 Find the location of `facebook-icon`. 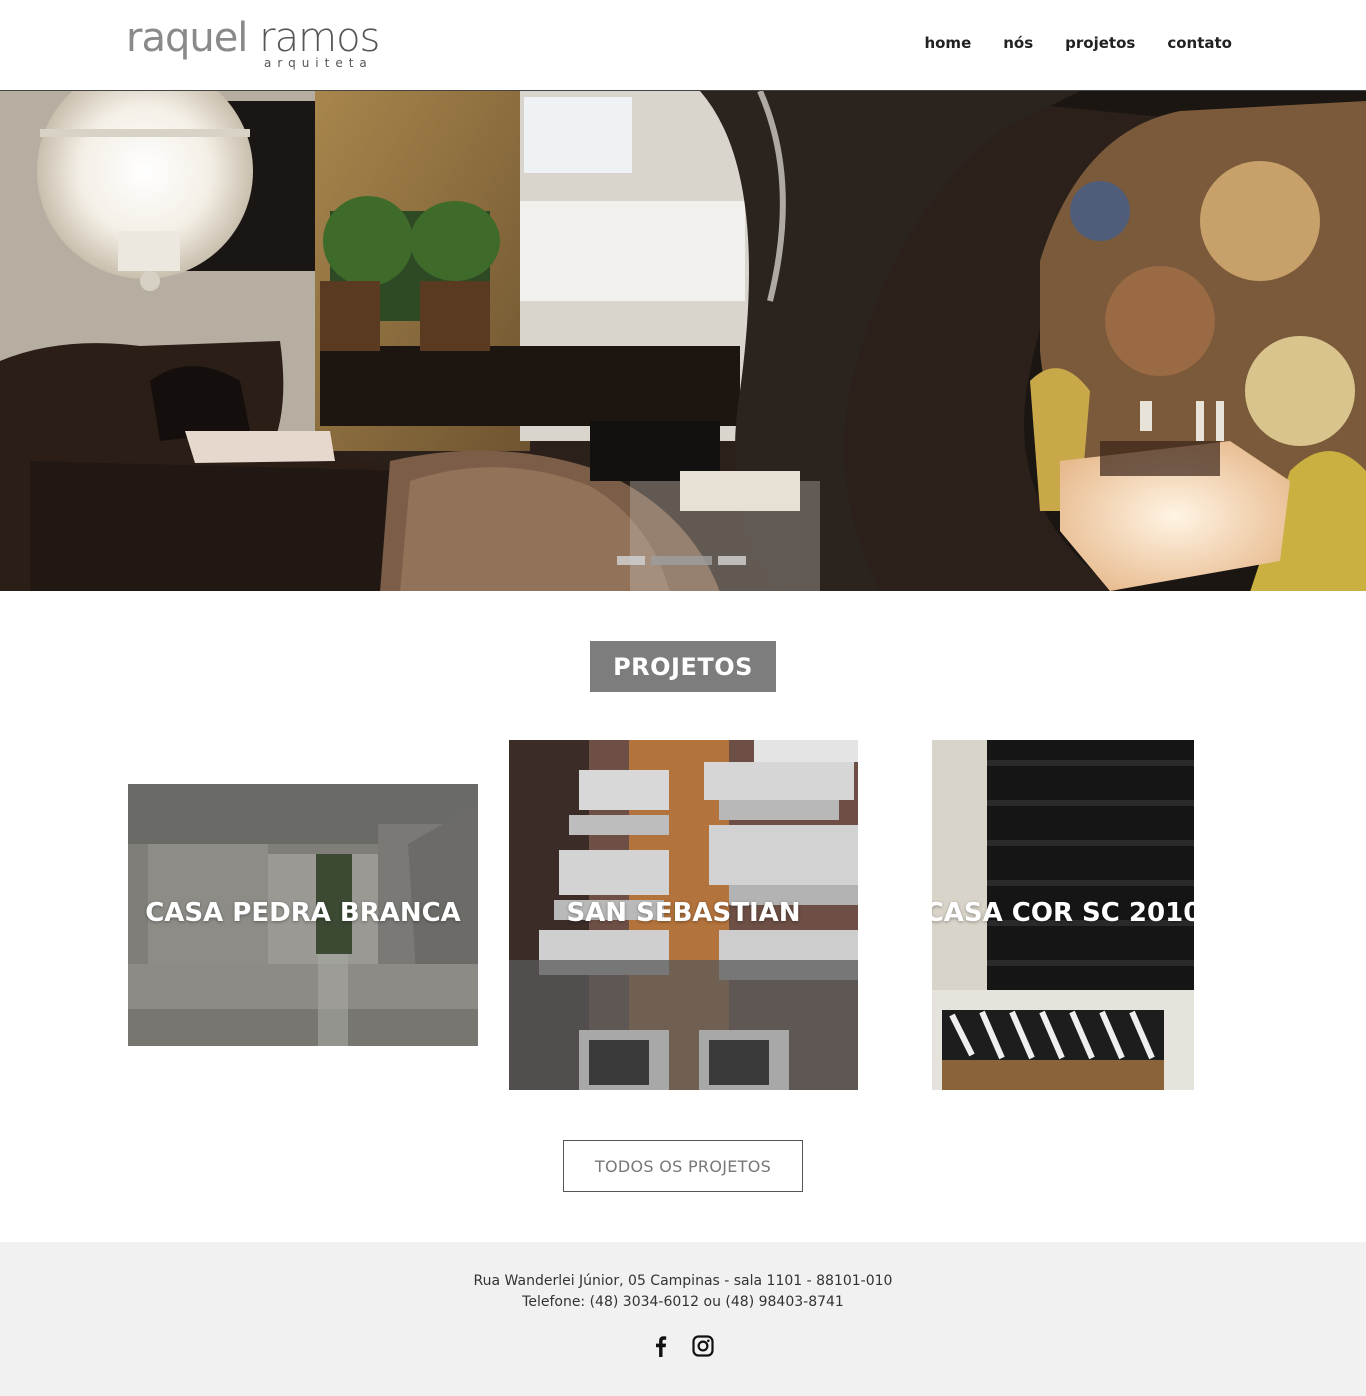

facebook-icon is located at coordinates (661, 1346).